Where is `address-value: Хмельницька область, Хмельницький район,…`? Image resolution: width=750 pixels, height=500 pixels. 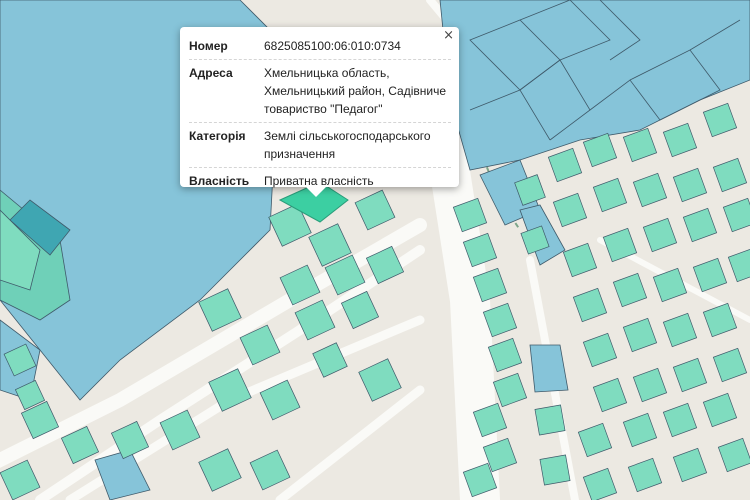 address-value: Хмельницька область, Хмельницький район,… is located at coordinates (355, 91).